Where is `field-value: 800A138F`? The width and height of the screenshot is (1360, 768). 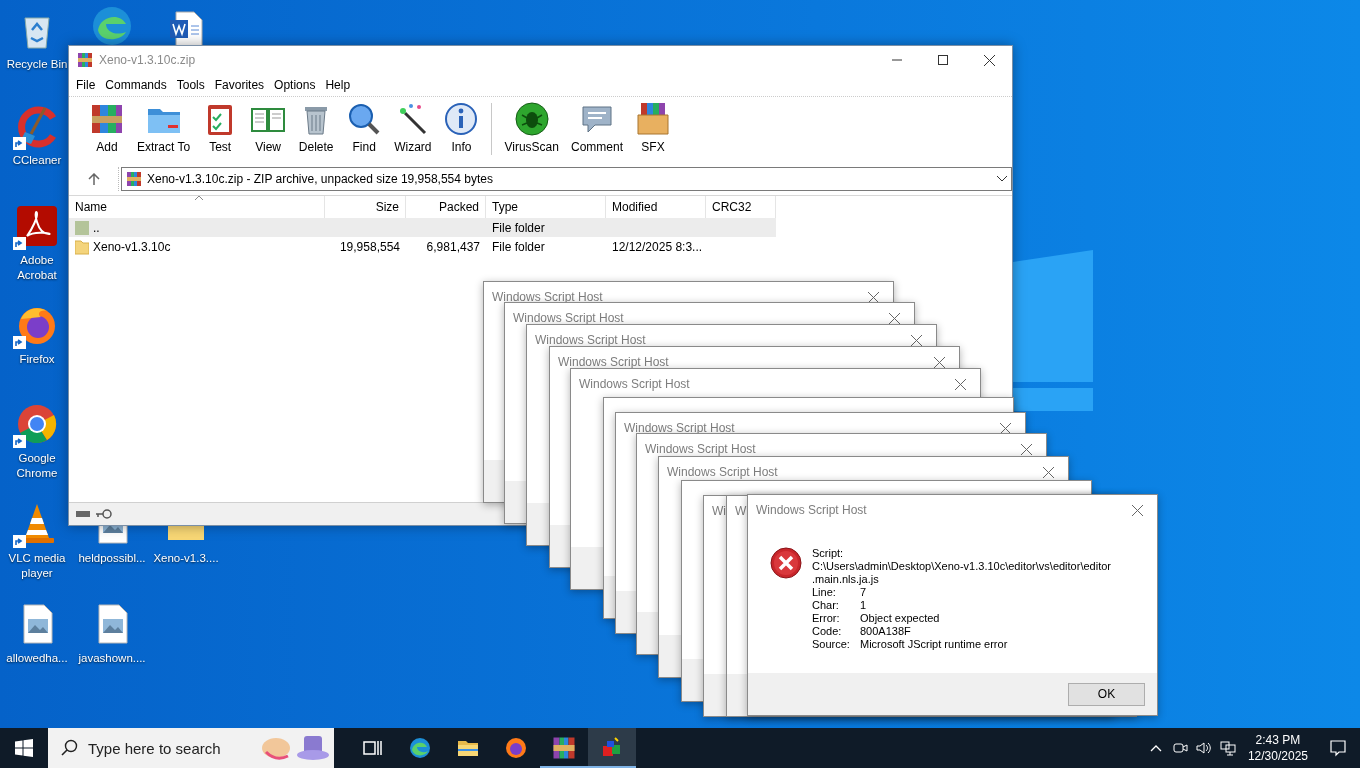 field-value: 800A138F is located at coordinates (885, 631).